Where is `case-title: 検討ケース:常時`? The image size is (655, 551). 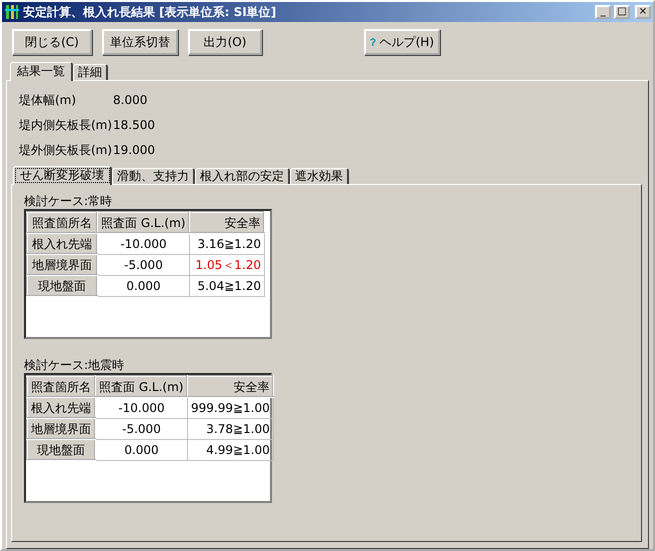 case-title: 検討ケース:常時 is located at coordinates (69, 201).